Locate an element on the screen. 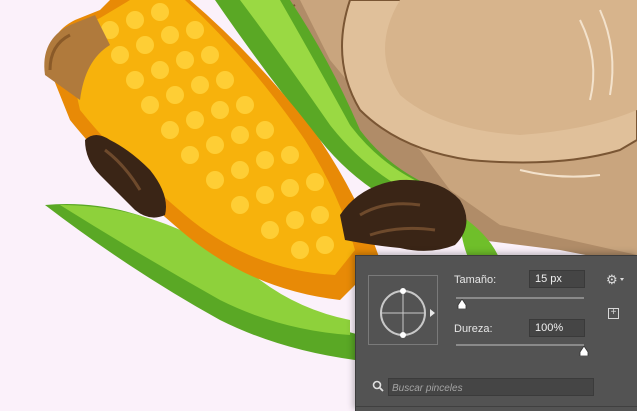 The height and width of the screenshot is (411, 637). hardness-field: 100% is located at coordinates (557, 328).